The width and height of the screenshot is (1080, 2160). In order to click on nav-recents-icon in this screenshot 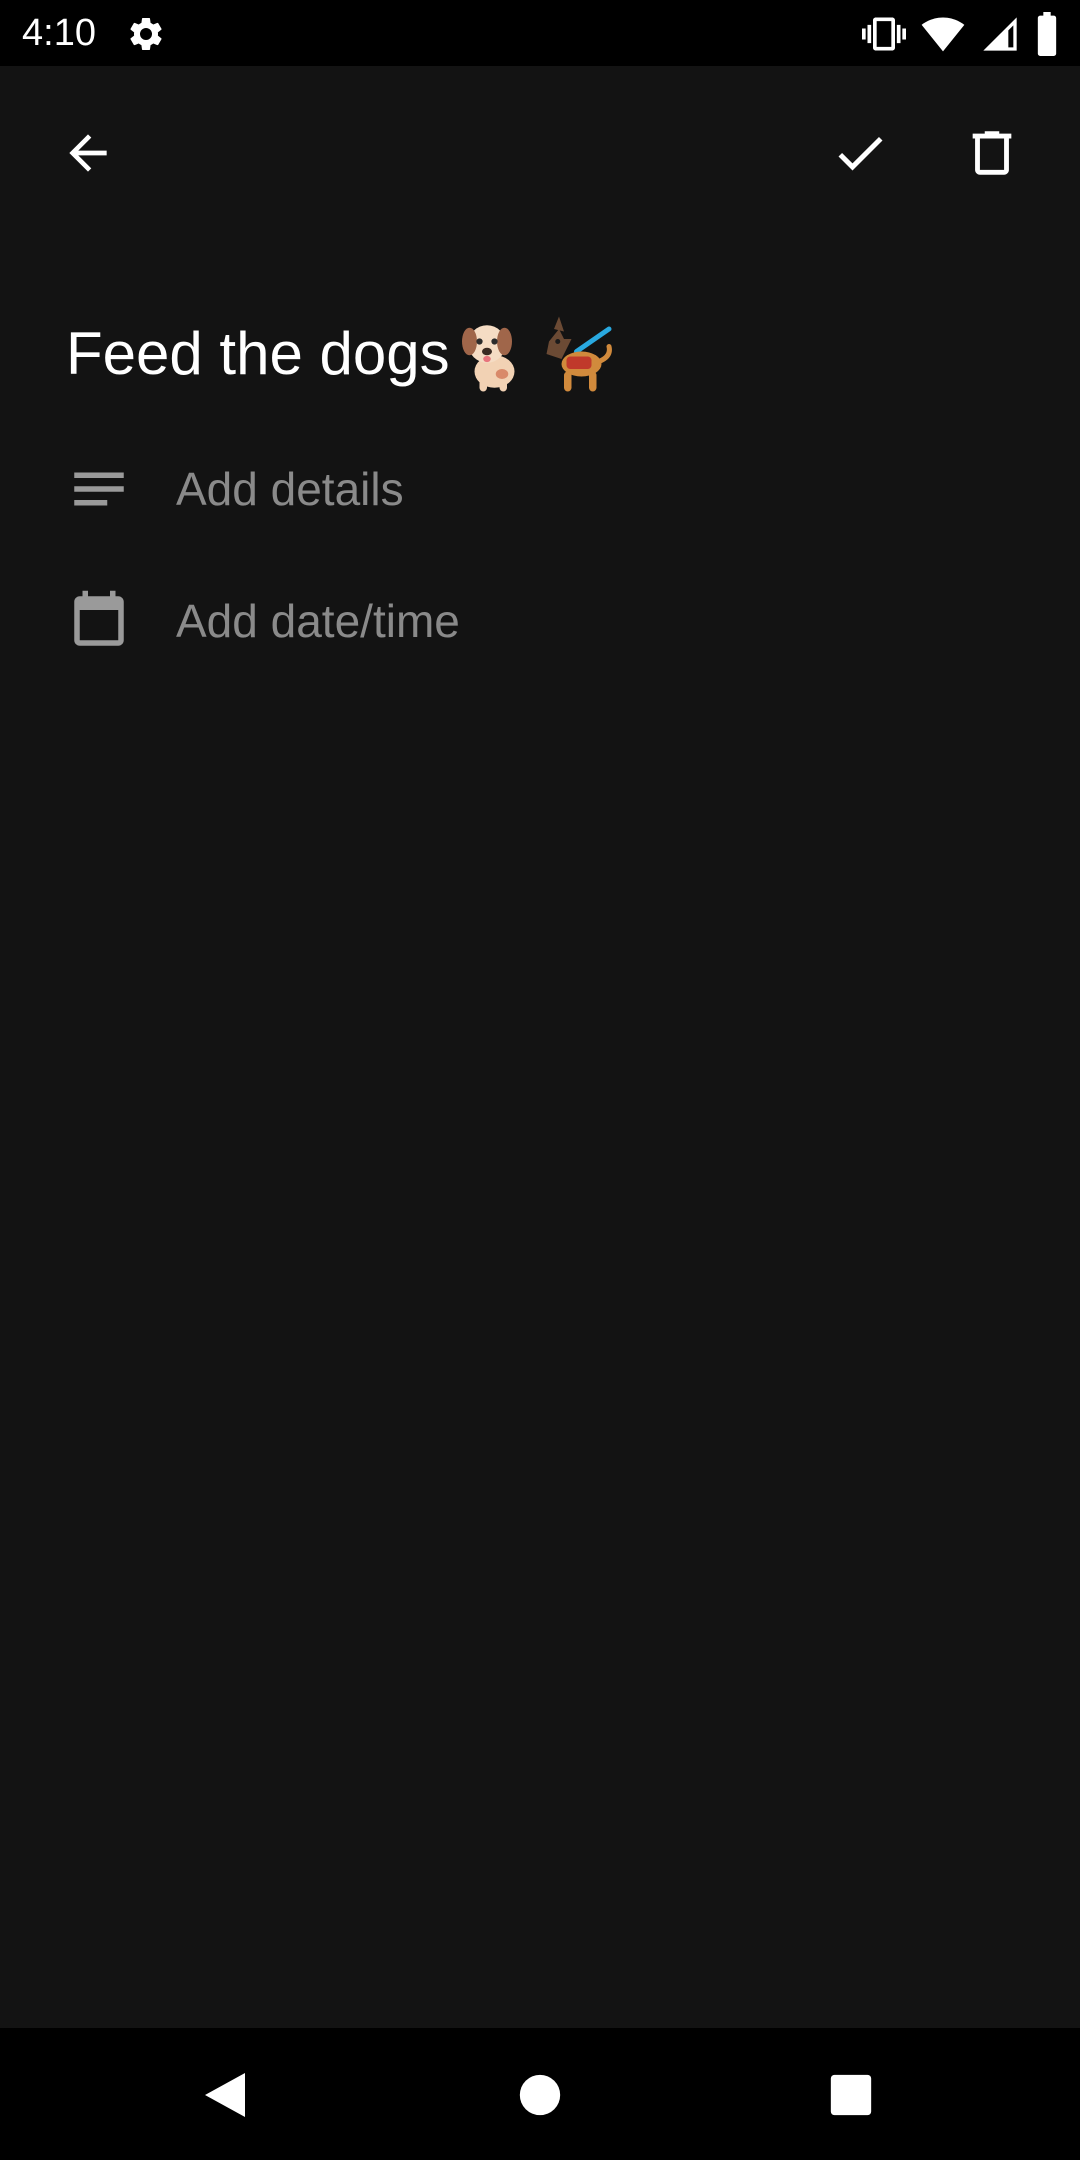, I will do `click(851, 2095)`.